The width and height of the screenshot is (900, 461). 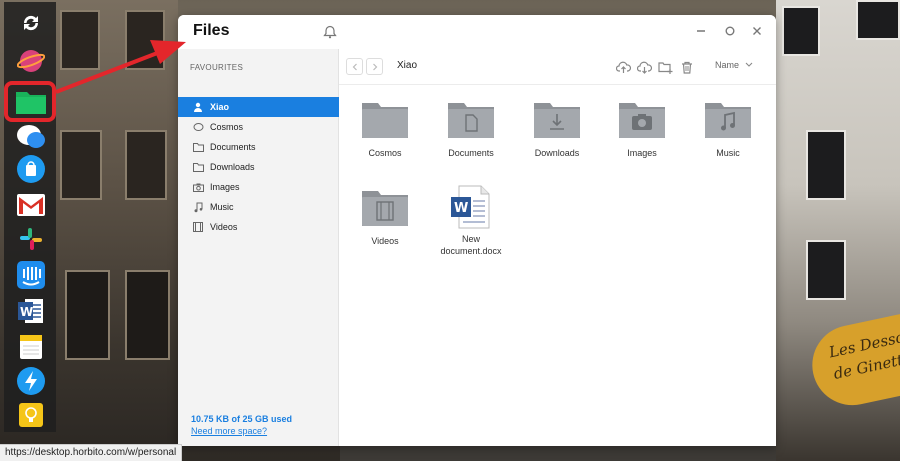 I want to click on user-icon, so click(x=198, y=107).